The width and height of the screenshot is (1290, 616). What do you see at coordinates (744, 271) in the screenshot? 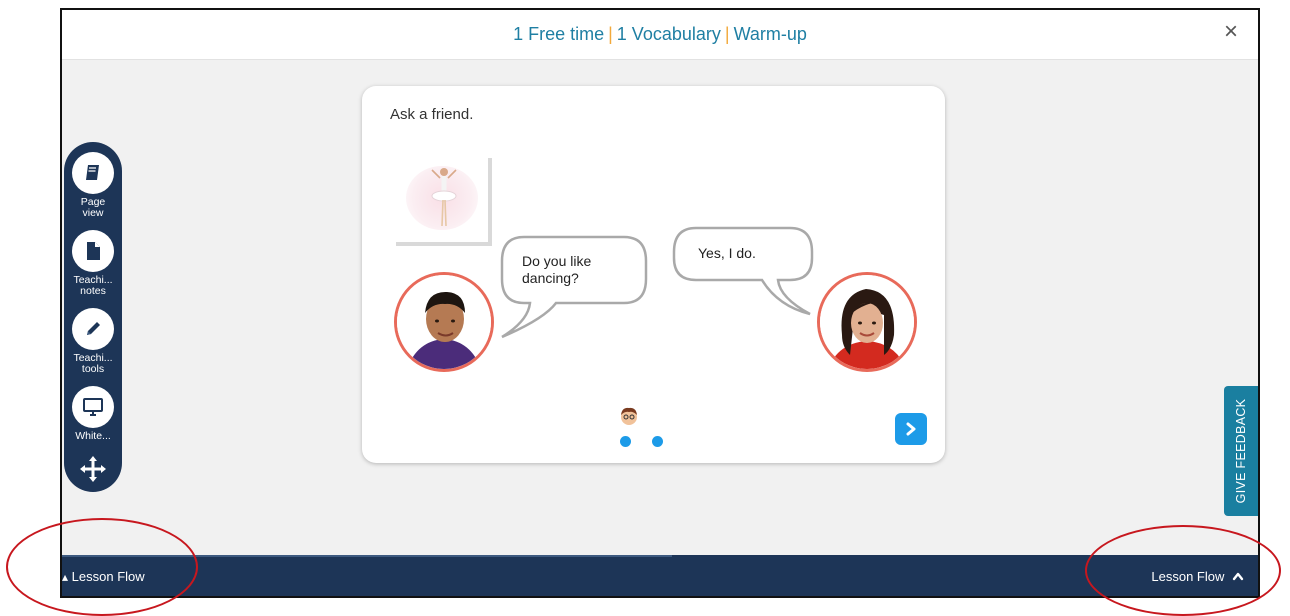
I see `answer-speech-bubble: Yes, I do.` at bounding box center [744, 271].